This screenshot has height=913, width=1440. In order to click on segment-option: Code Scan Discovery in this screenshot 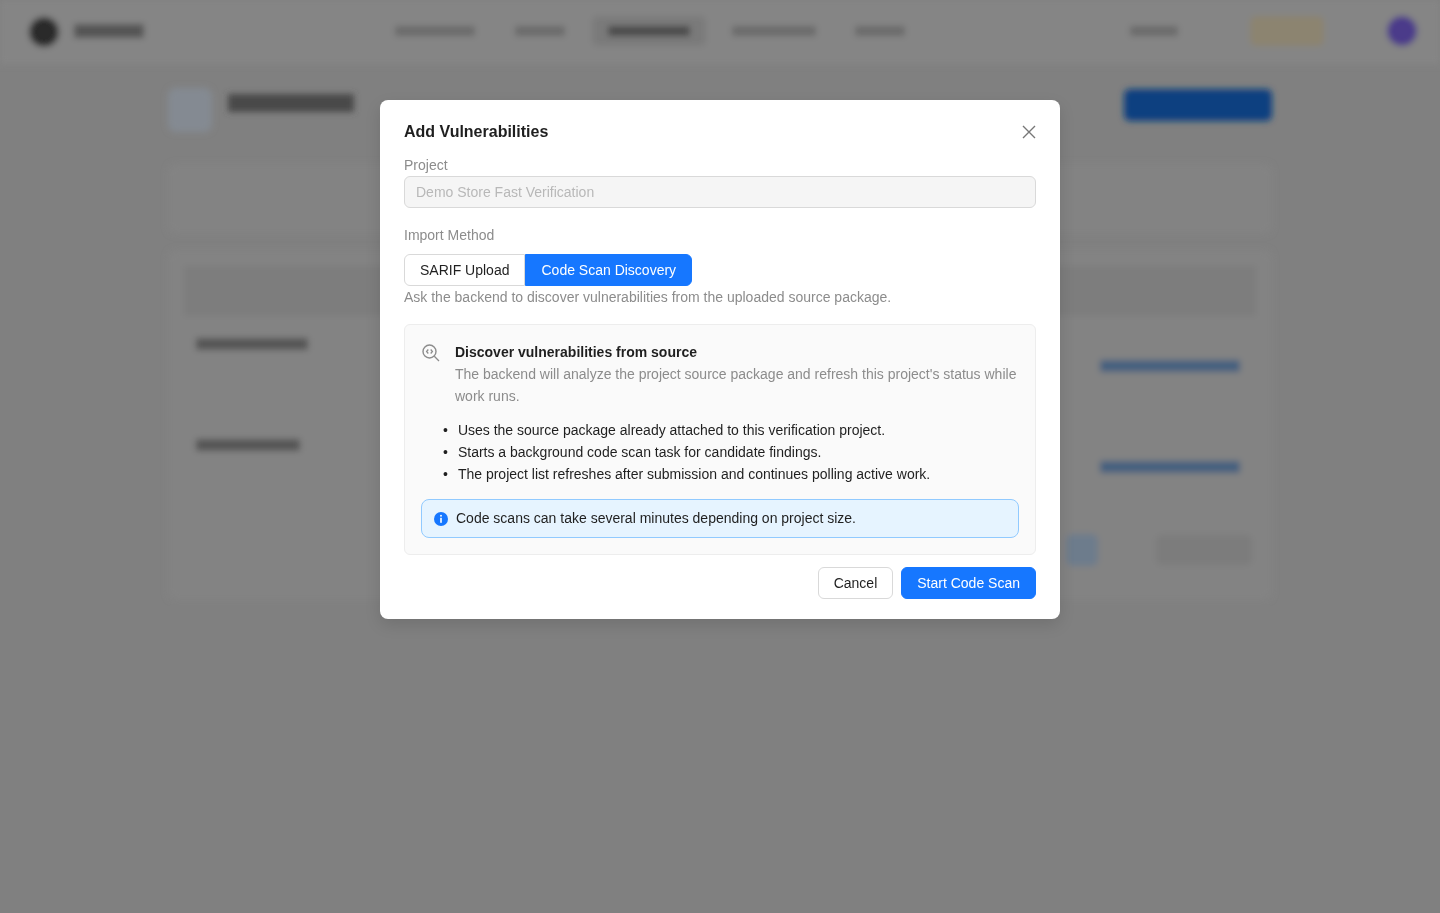, I will do `click(609, 270)`.